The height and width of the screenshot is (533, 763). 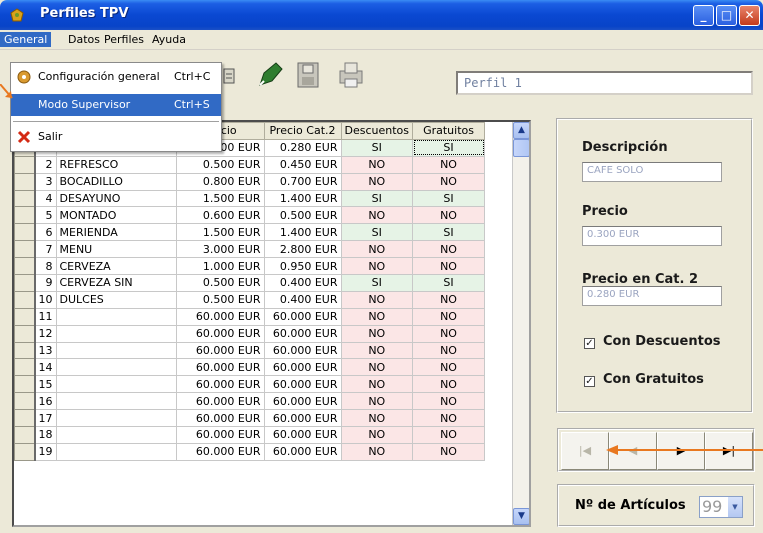 I want to click on table-row: 17 60.000 EUR 60.000 EUR NO NO, so click(x=250, y=418).